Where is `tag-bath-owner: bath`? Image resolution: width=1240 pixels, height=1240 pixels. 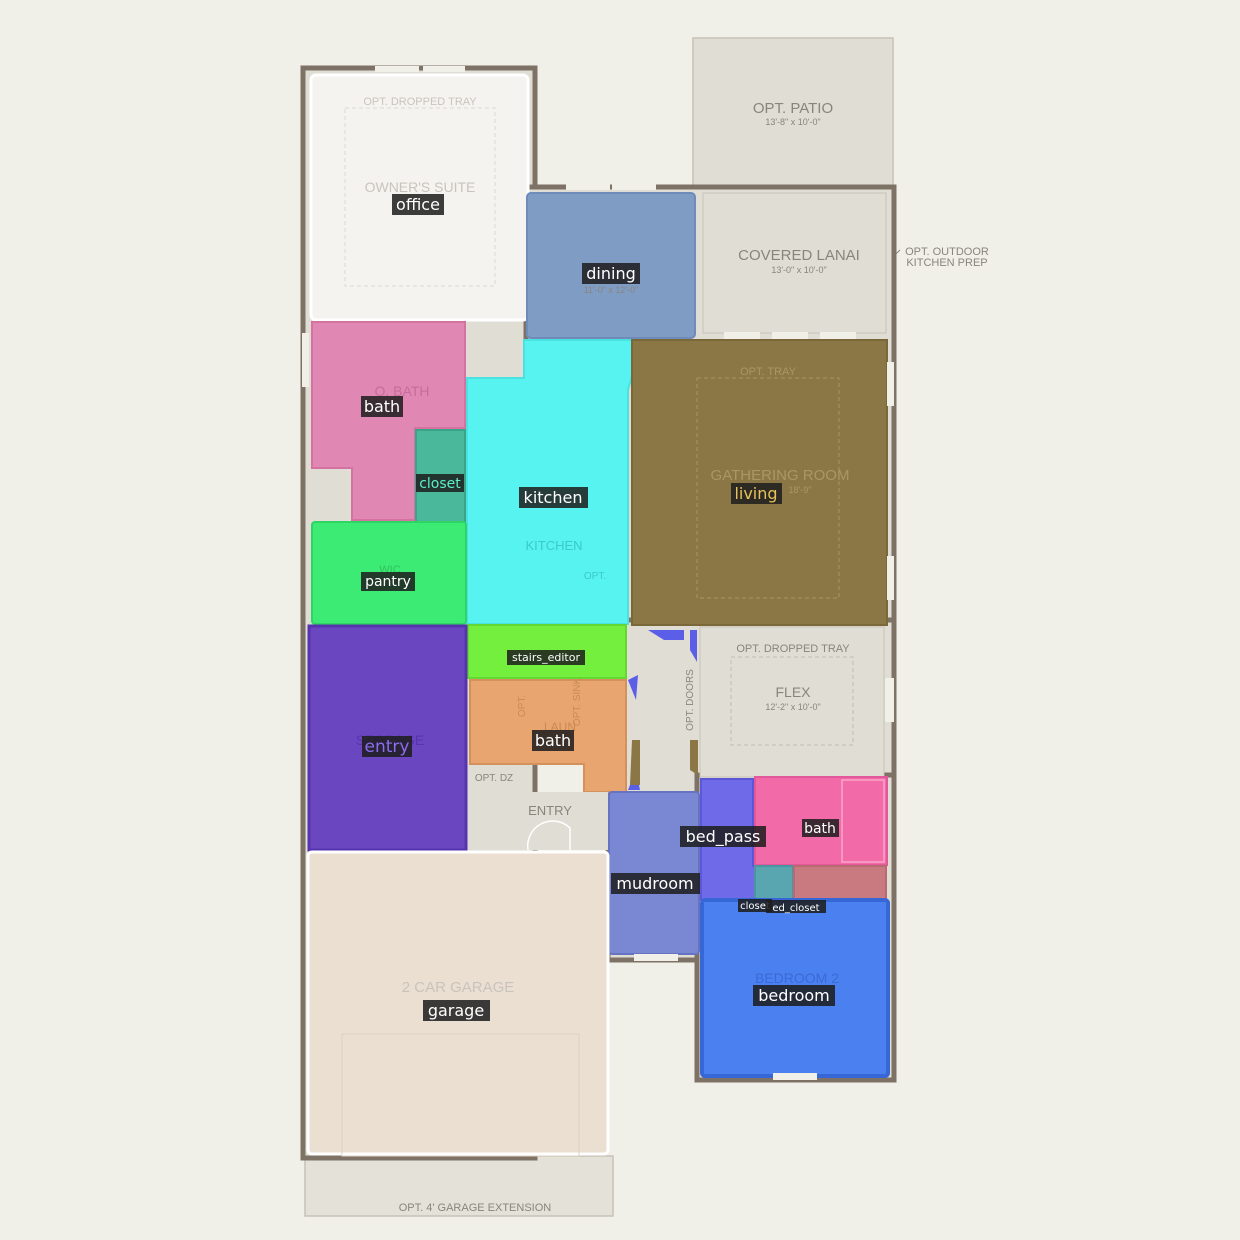 tag-bath-owner: bath is located at coordinates (382, 406).